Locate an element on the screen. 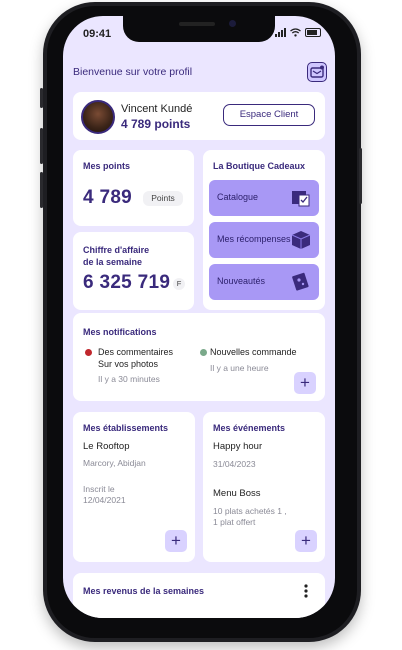 The height and width of the screenshot is (650, 402). events-title: Mes événements is located at coordinates (249, 428).